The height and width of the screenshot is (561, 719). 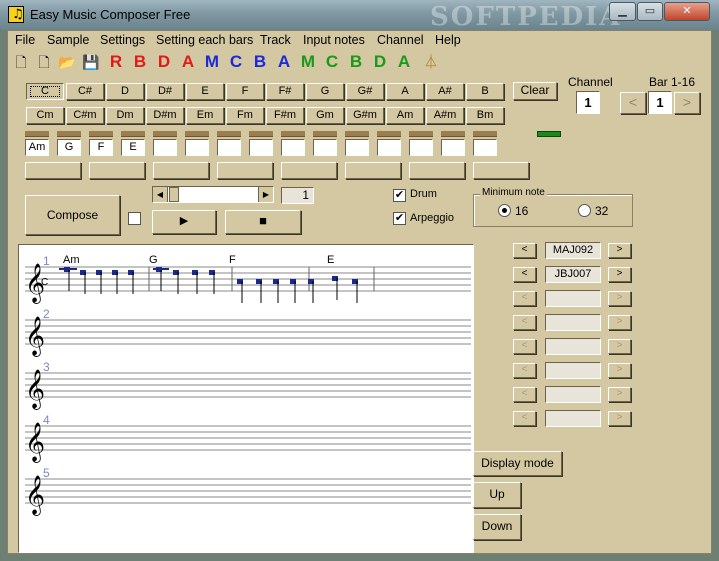 What do you see at coordinates (687, 11) in the screenshot?
I see `close-button: ✕` at bounding box center [687, 11].